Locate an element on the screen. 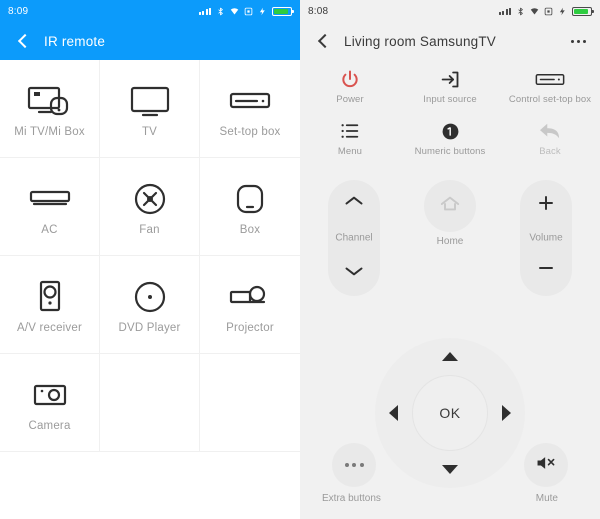 This screenshot has height=519, width=600. dvd-player-icon is located at coordinates (150, 297).